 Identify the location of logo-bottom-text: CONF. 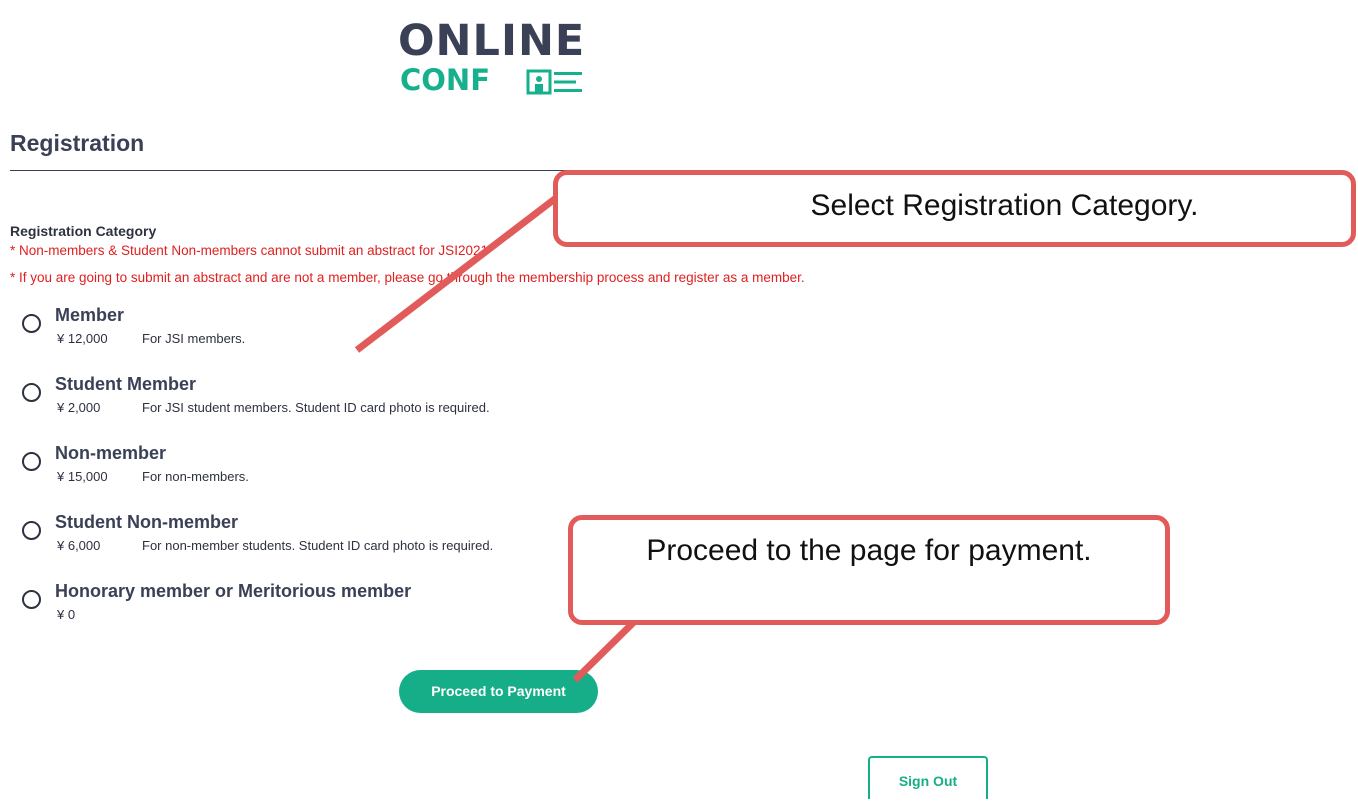
(445, 80).